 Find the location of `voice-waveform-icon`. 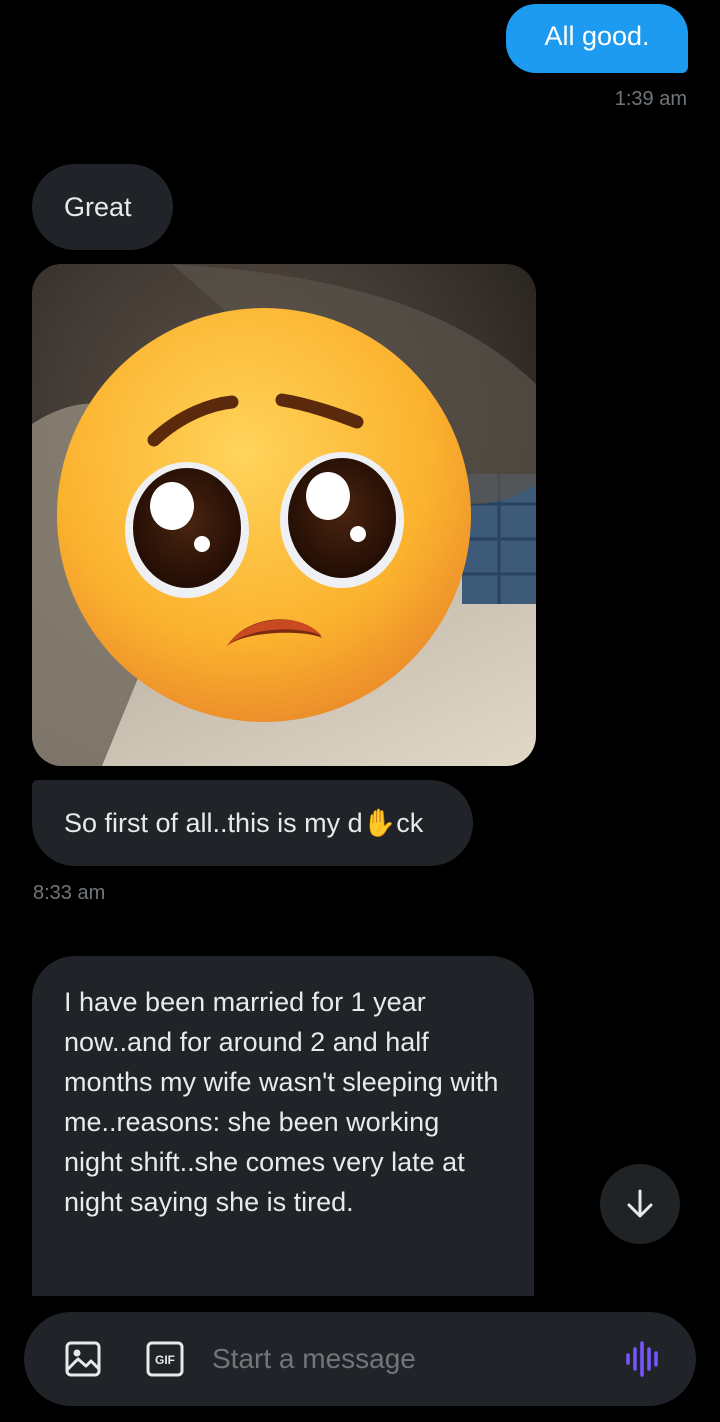

voice-waveform-icon is located at coordinates (642, 1359).